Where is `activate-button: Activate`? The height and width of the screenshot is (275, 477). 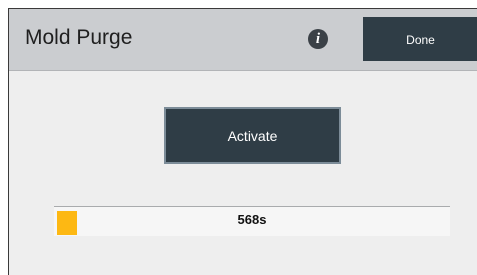
activate-button: Activate is located at coordinates (252, 135).